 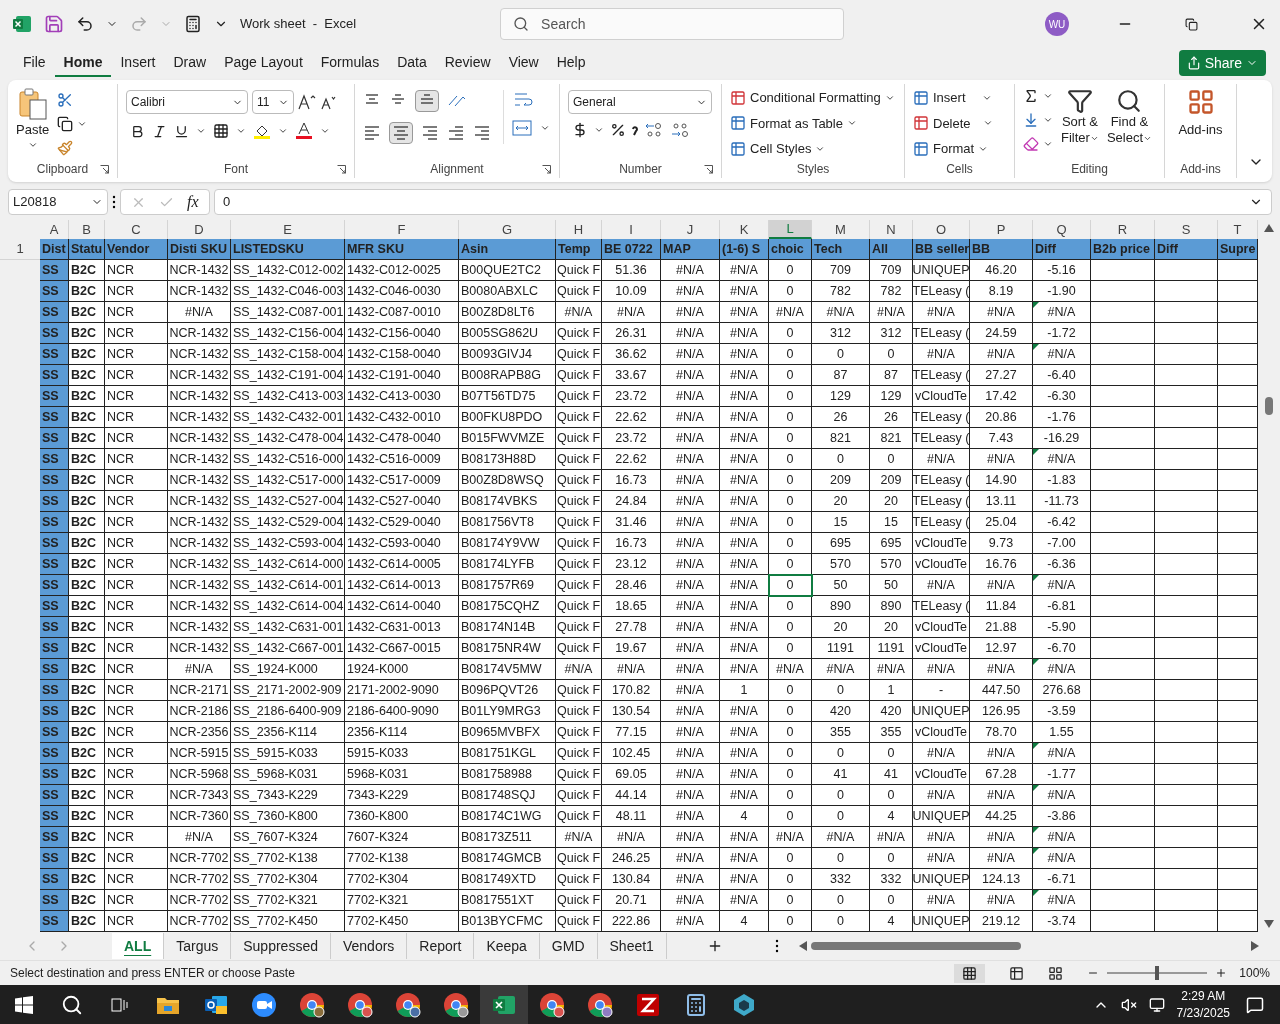 What do you see at coordinates (1017, 973) in the screenshot?
I see `page-layout-icon` at bounding box center [1017, 973].